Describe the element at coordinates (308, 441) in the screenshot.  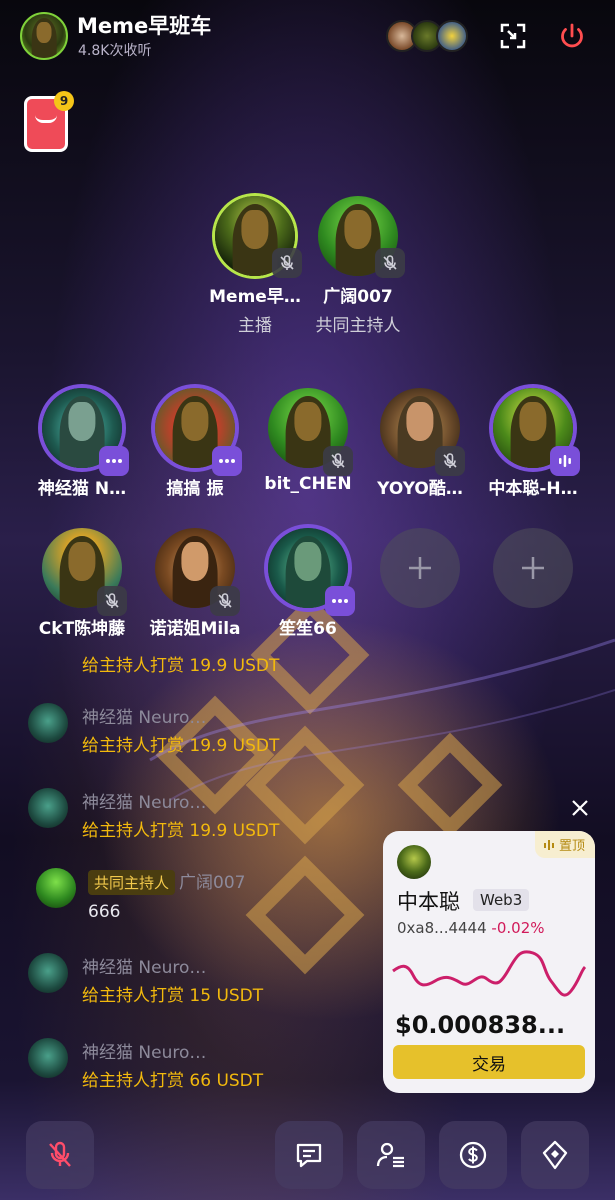
I see `speaker-seat: bit_CHEN` at that location.